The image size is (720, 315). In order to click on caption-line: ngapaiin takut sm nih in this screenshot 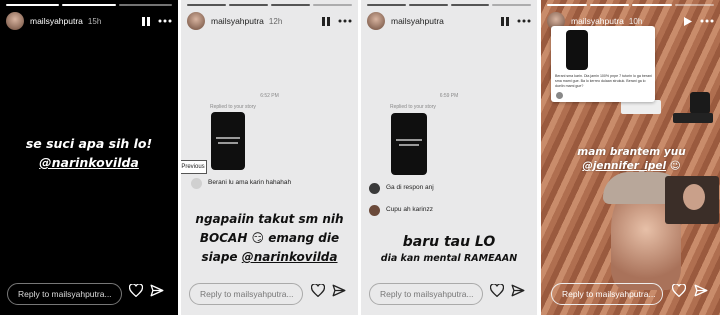, I will do `click(269, 219)`.